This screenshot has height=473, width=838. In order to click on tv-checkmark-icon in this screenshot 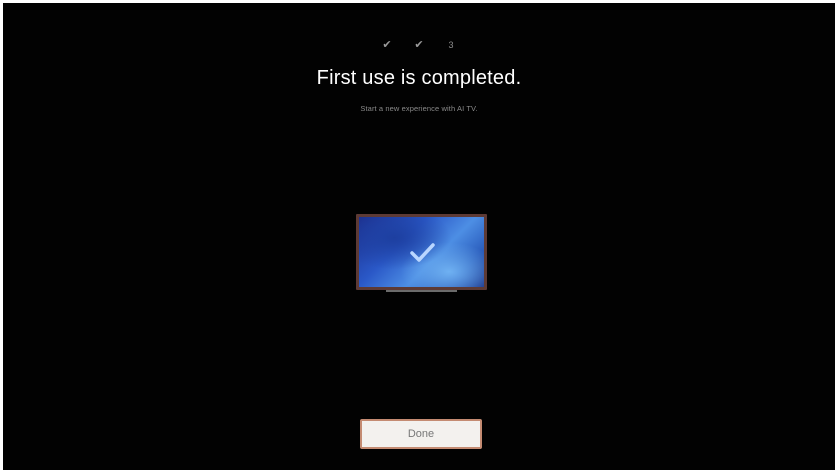, I will do `click(422, 252)`.